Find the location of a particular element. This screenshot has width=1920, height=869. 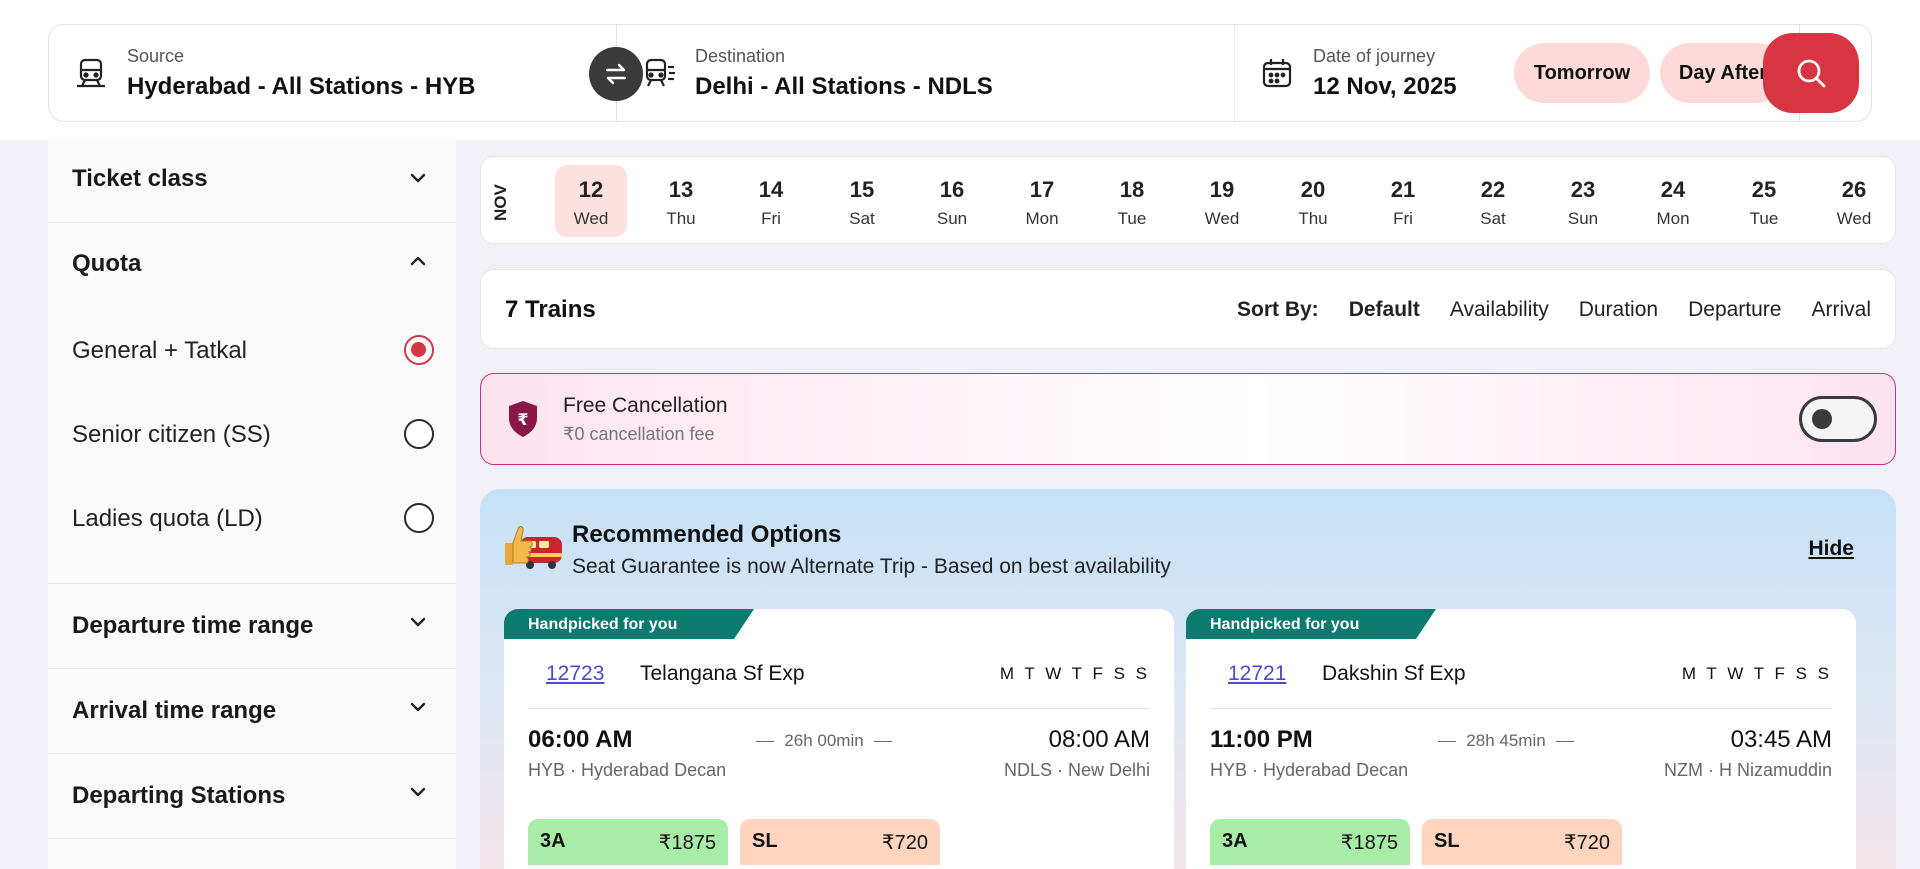

date-number: 22 is located at coordinates (1493, 189).